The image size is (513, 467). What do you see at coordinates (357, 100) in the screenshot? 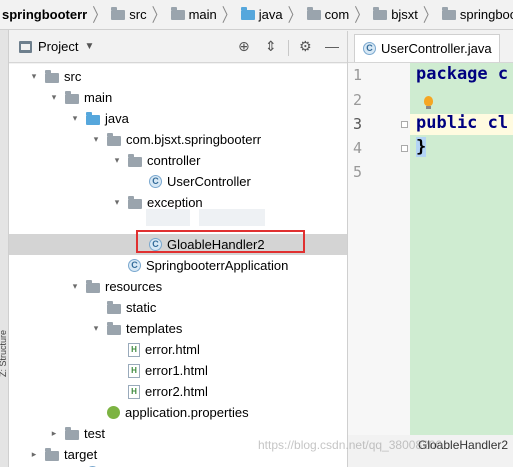
I see `line-number: 2` at bounding box center [357, 100].